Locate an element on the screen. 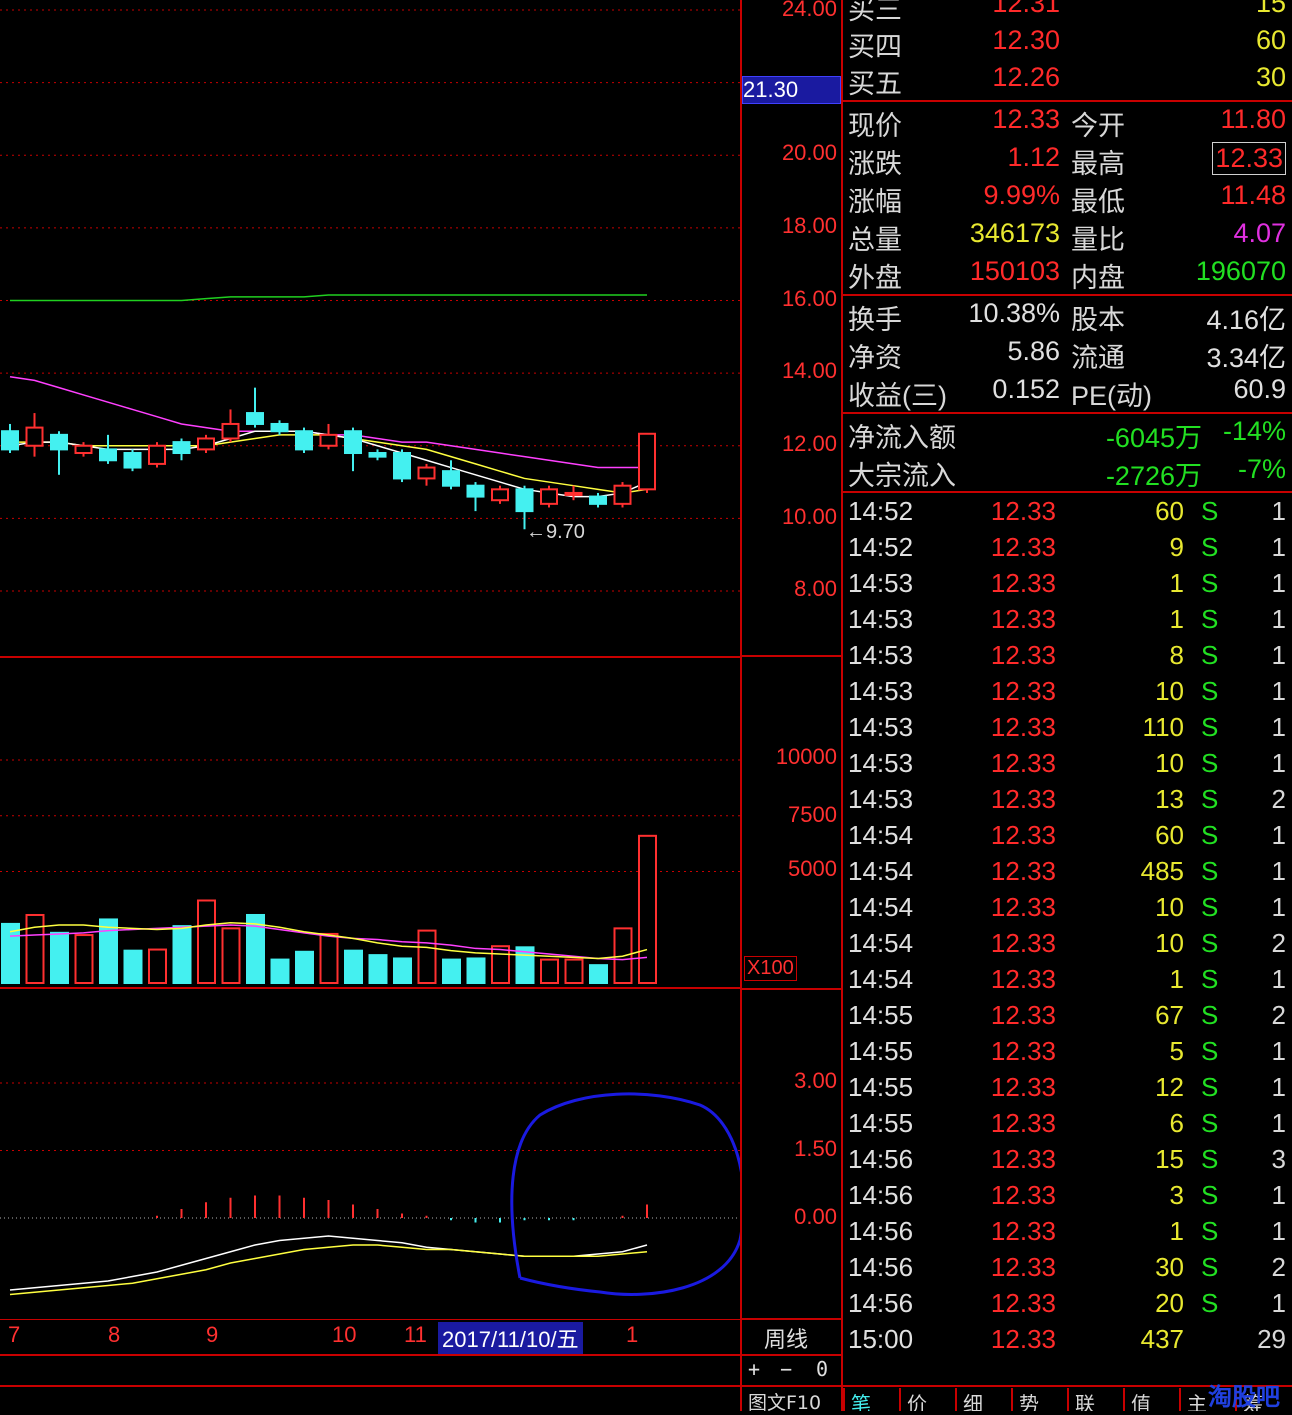 The width and height of the screenshot is (1292, 1415). current-price-marker: 21.30 is located at coordinates (791, 90).